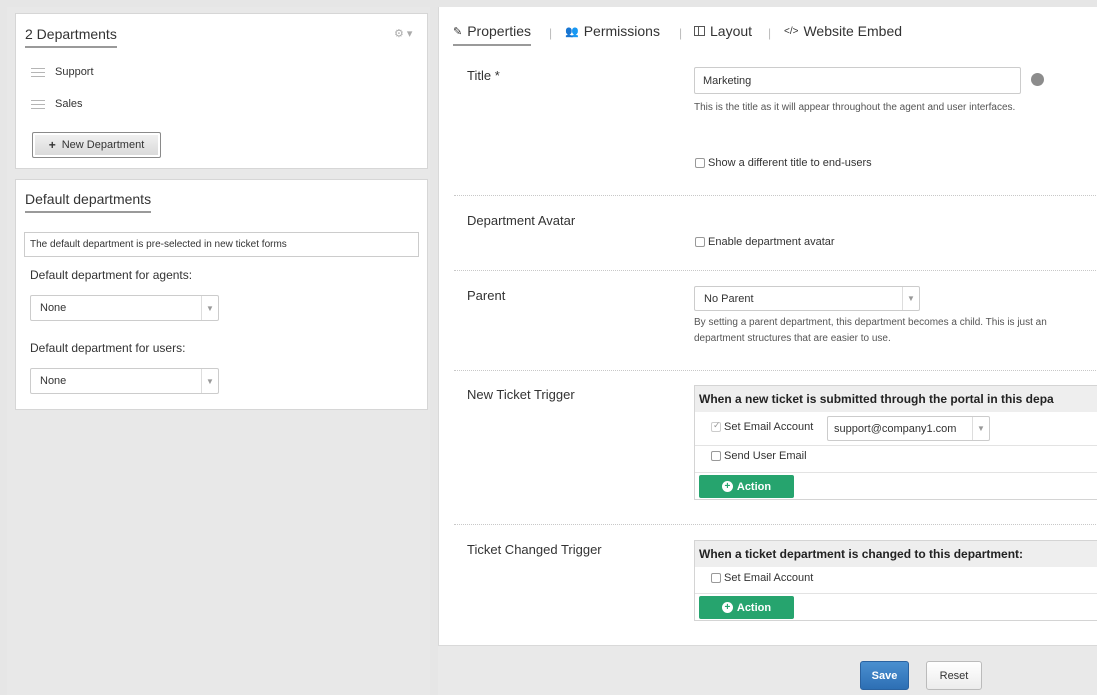 Image resolution: width=1097 pixels, height=695 pixels. Describe the element at coordinates (765, 456) in the screenshot. I see `send-user-email-label: Send User Email` at that location.